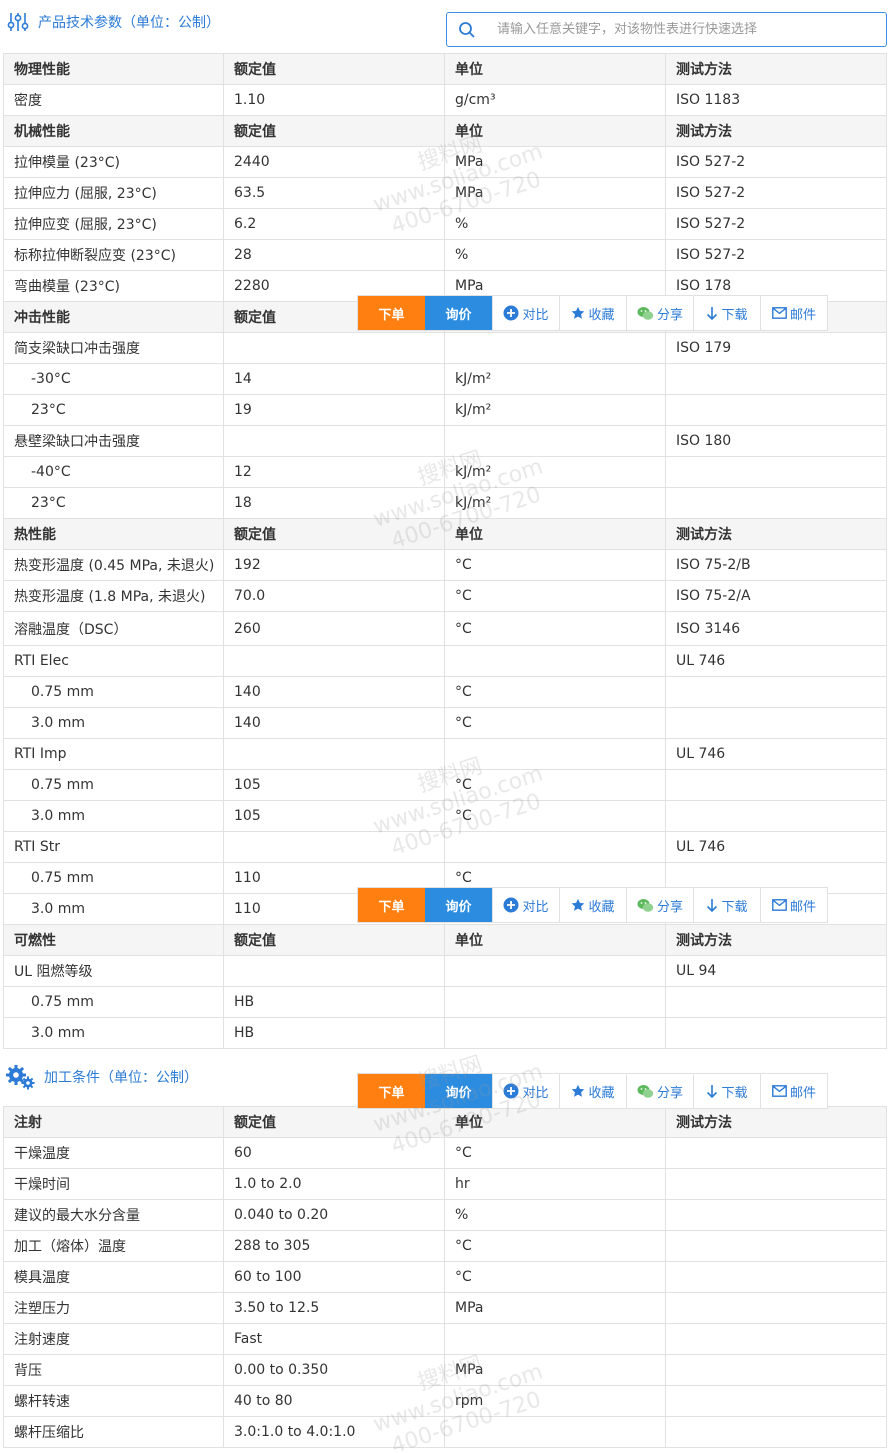  Describe the element at coordinates (113, 193) in the screenshot. I see `table-cell: 拉伸应力 (屈服, 23°C)` at that location.